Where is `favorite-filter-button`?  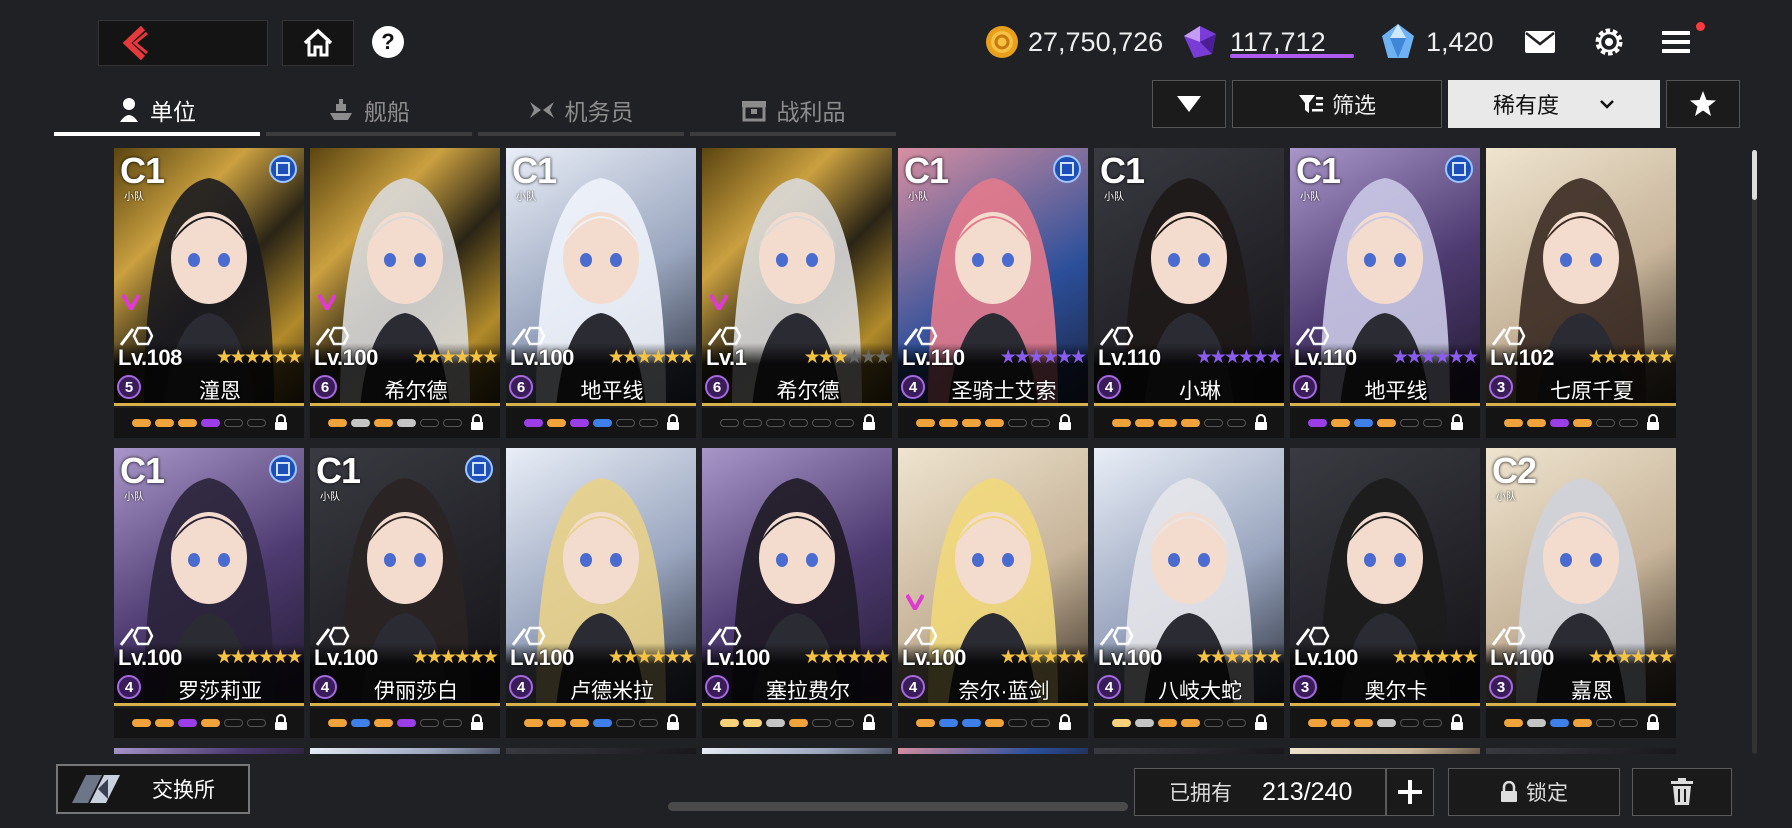
favorite-filter-button is located at coordinates (1703, 104).